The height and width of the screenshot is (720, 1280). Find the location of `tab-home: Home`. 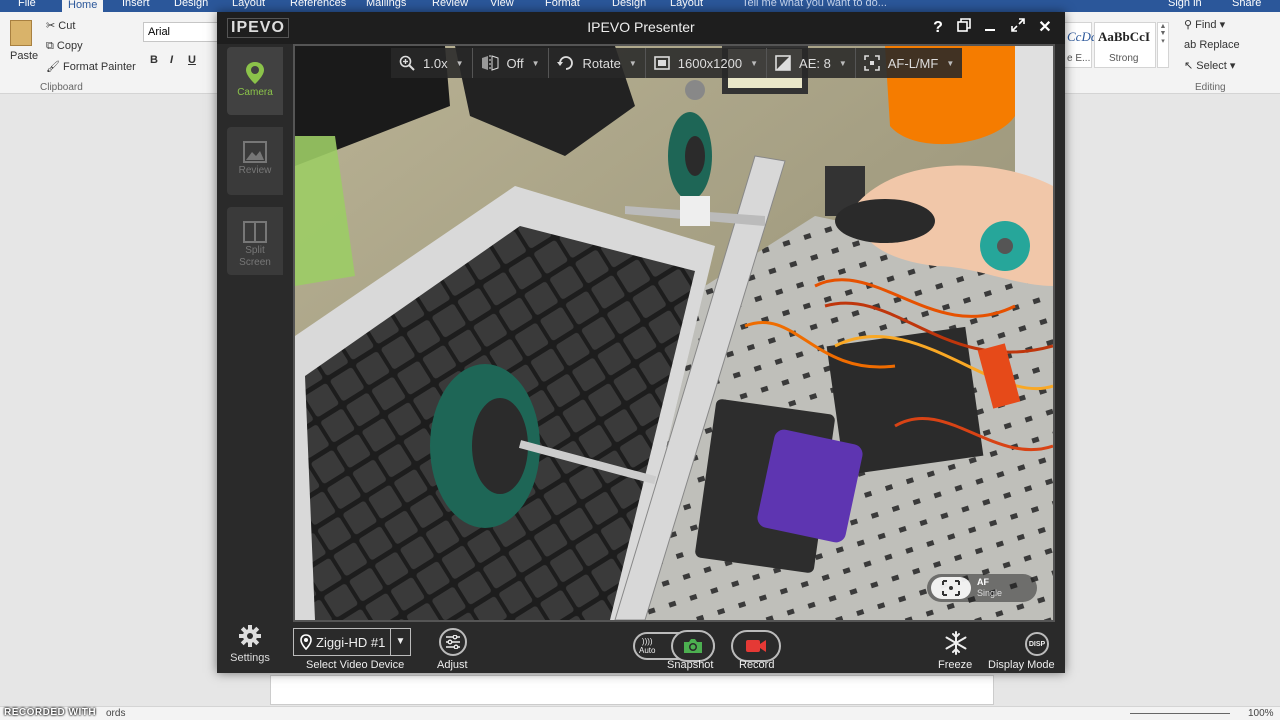

tab-home: Home is located at coordinates (83, 6).